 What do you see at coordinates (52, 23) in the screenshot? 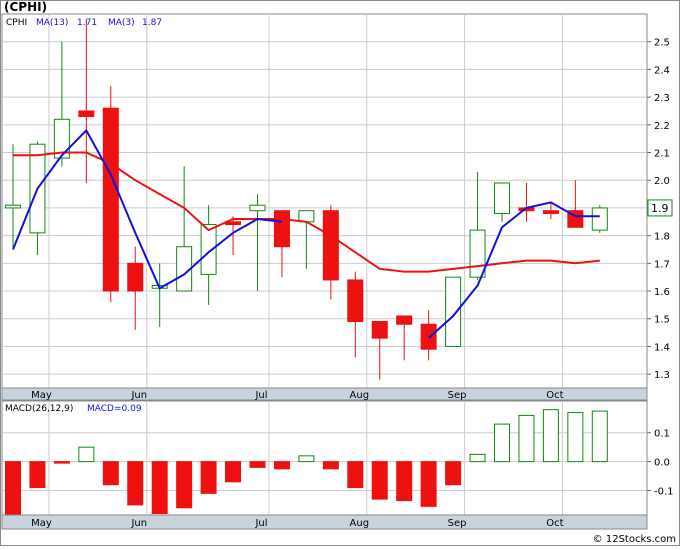
I see `legend-ma13-label: MA(13)` at bounding box center [52, 23].